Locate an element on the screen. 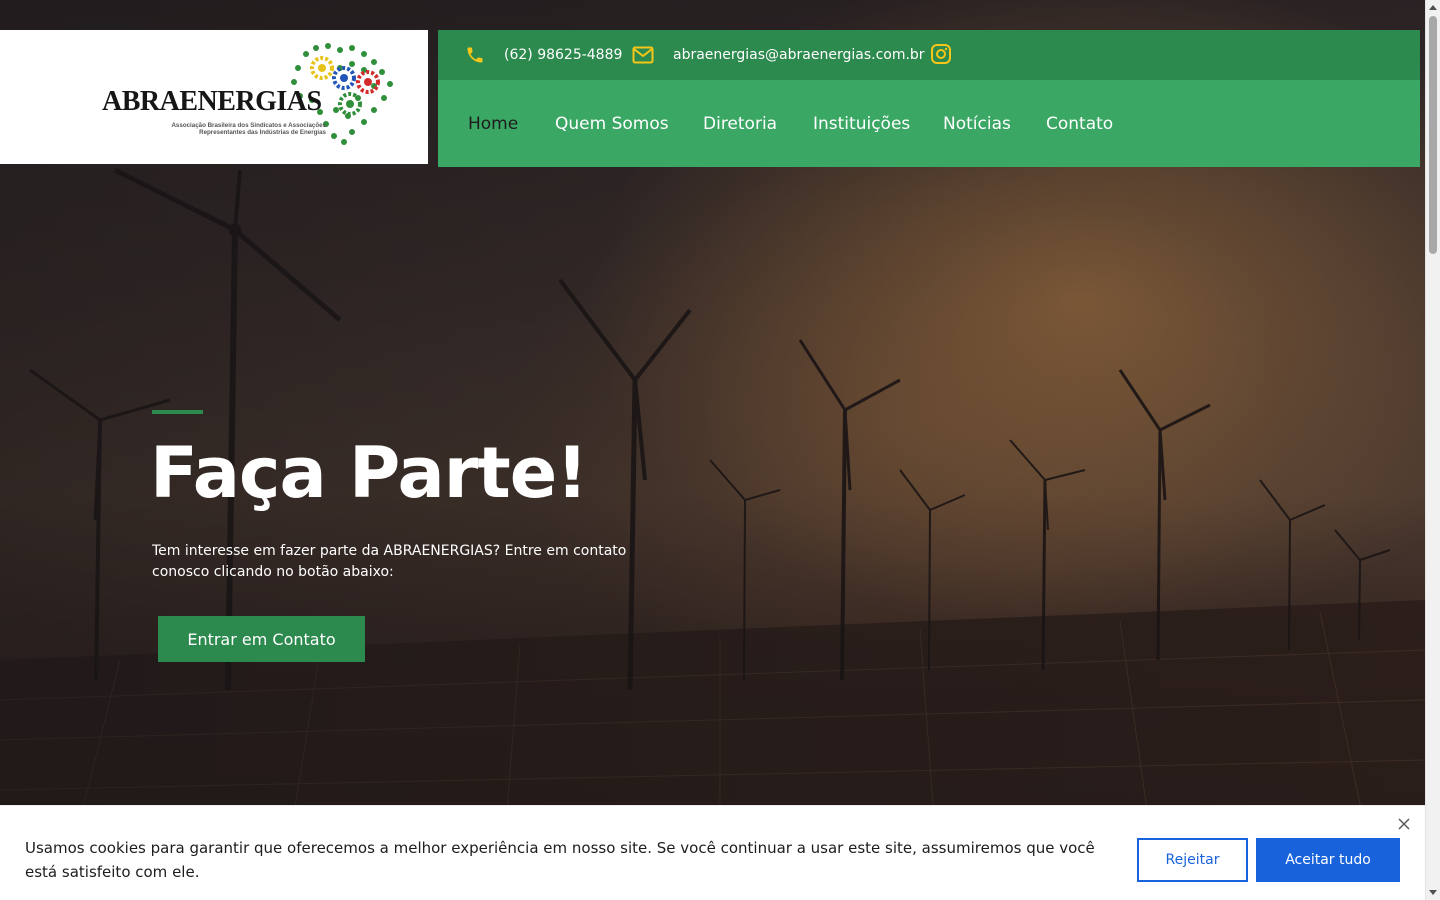 The height and width of the screenshot is (900, 1440). page-scrollbar is located at coordinates (1432, 450).